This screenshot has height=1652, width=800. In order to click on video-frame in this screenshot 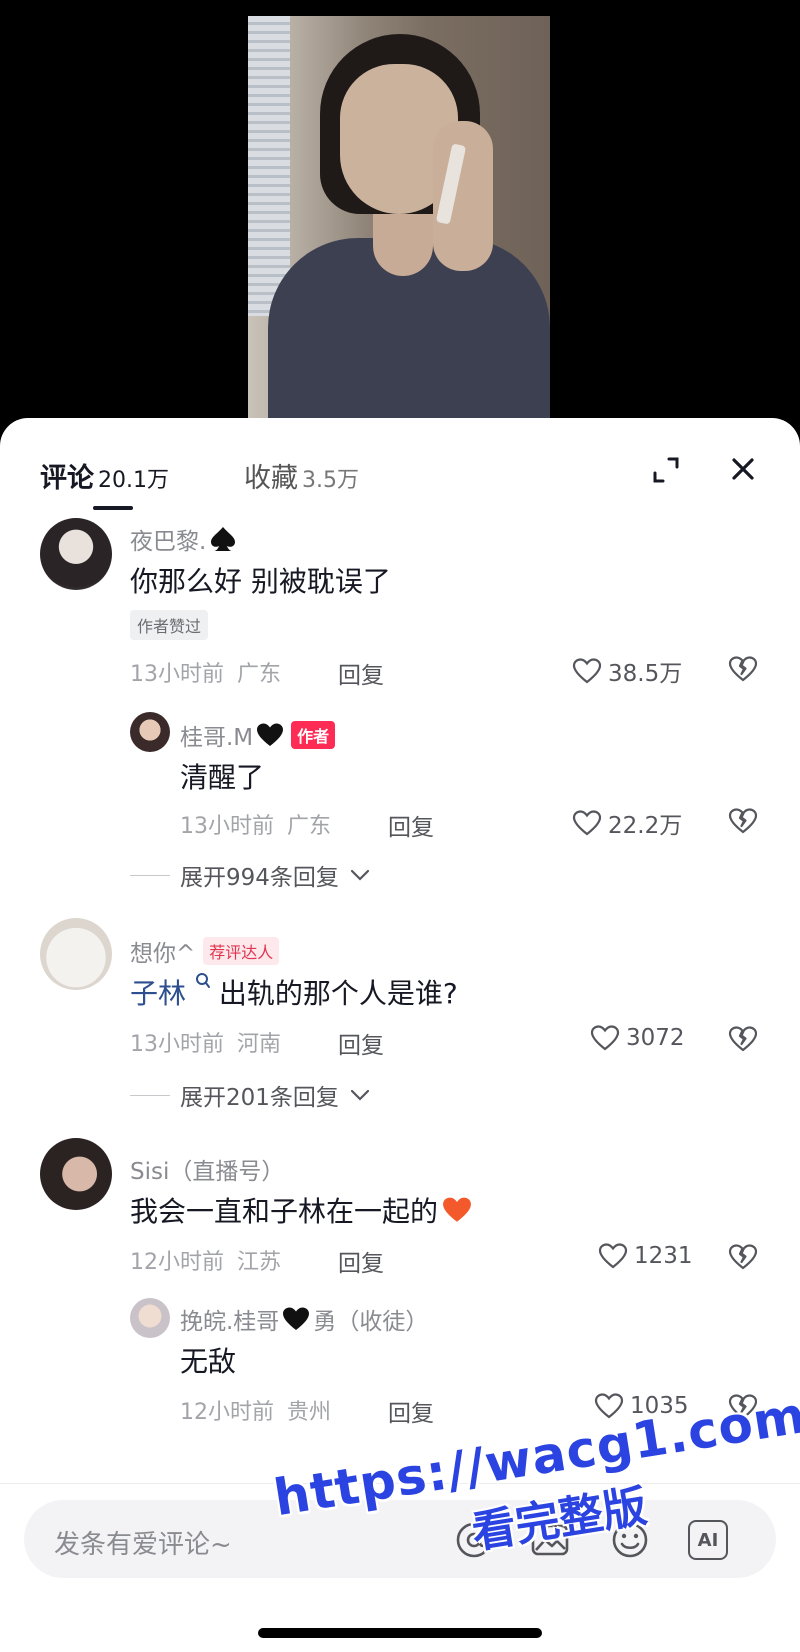, I will do `click(399, 218)`.